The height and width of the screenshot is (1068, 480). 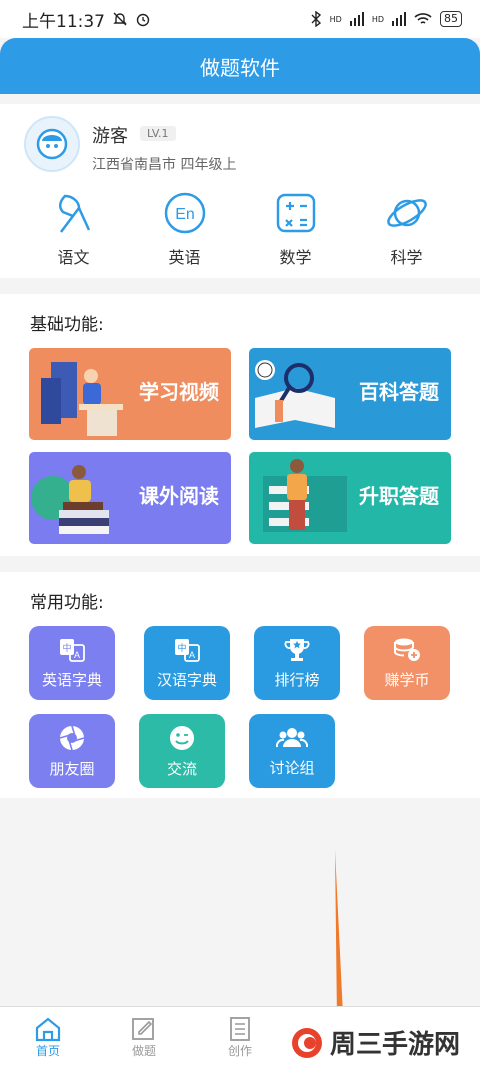 I want to click on subject-row: 语文 En 英语 数学 科学, so click(x=240, y=229).